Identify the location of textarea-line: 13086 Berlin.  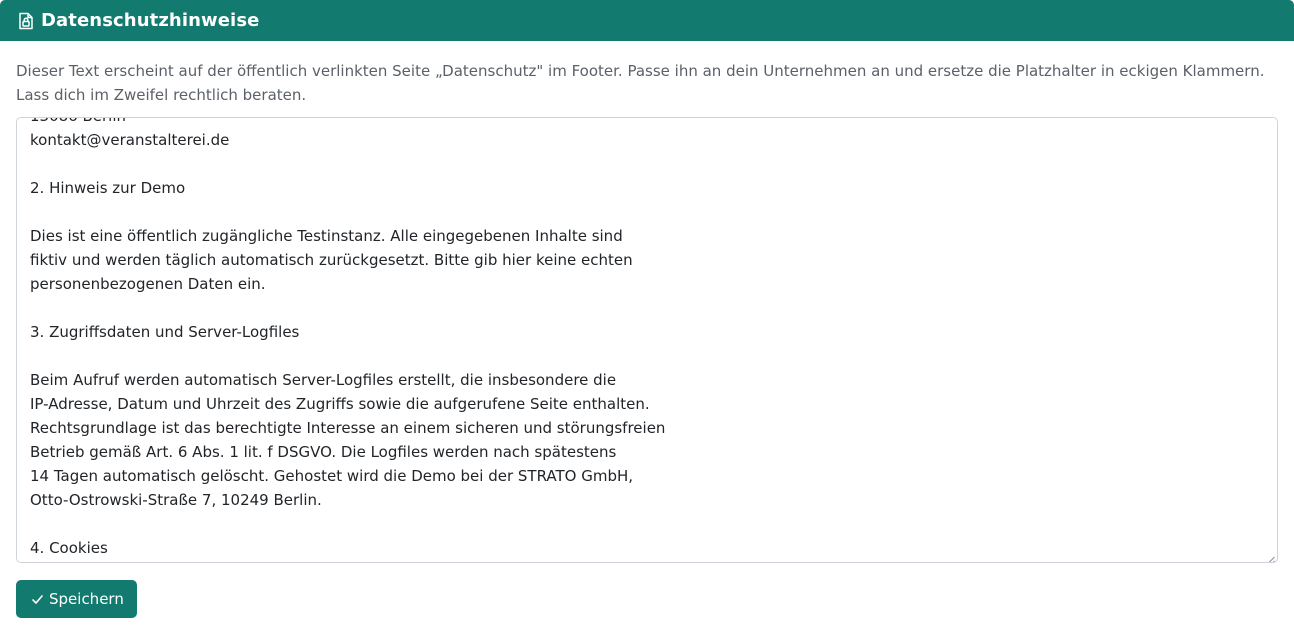
(647, 123).